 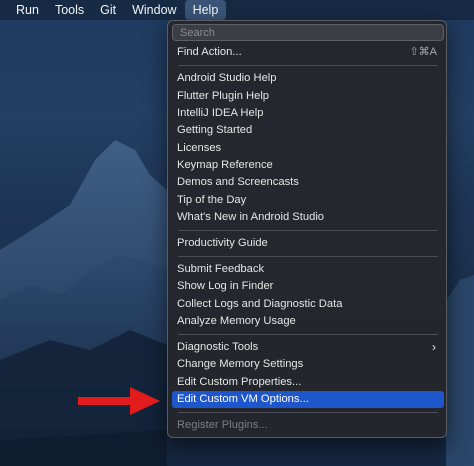 I want to click on menu-item-tip-of-the-day: Tip of the Day, so click(x=308, y=200).